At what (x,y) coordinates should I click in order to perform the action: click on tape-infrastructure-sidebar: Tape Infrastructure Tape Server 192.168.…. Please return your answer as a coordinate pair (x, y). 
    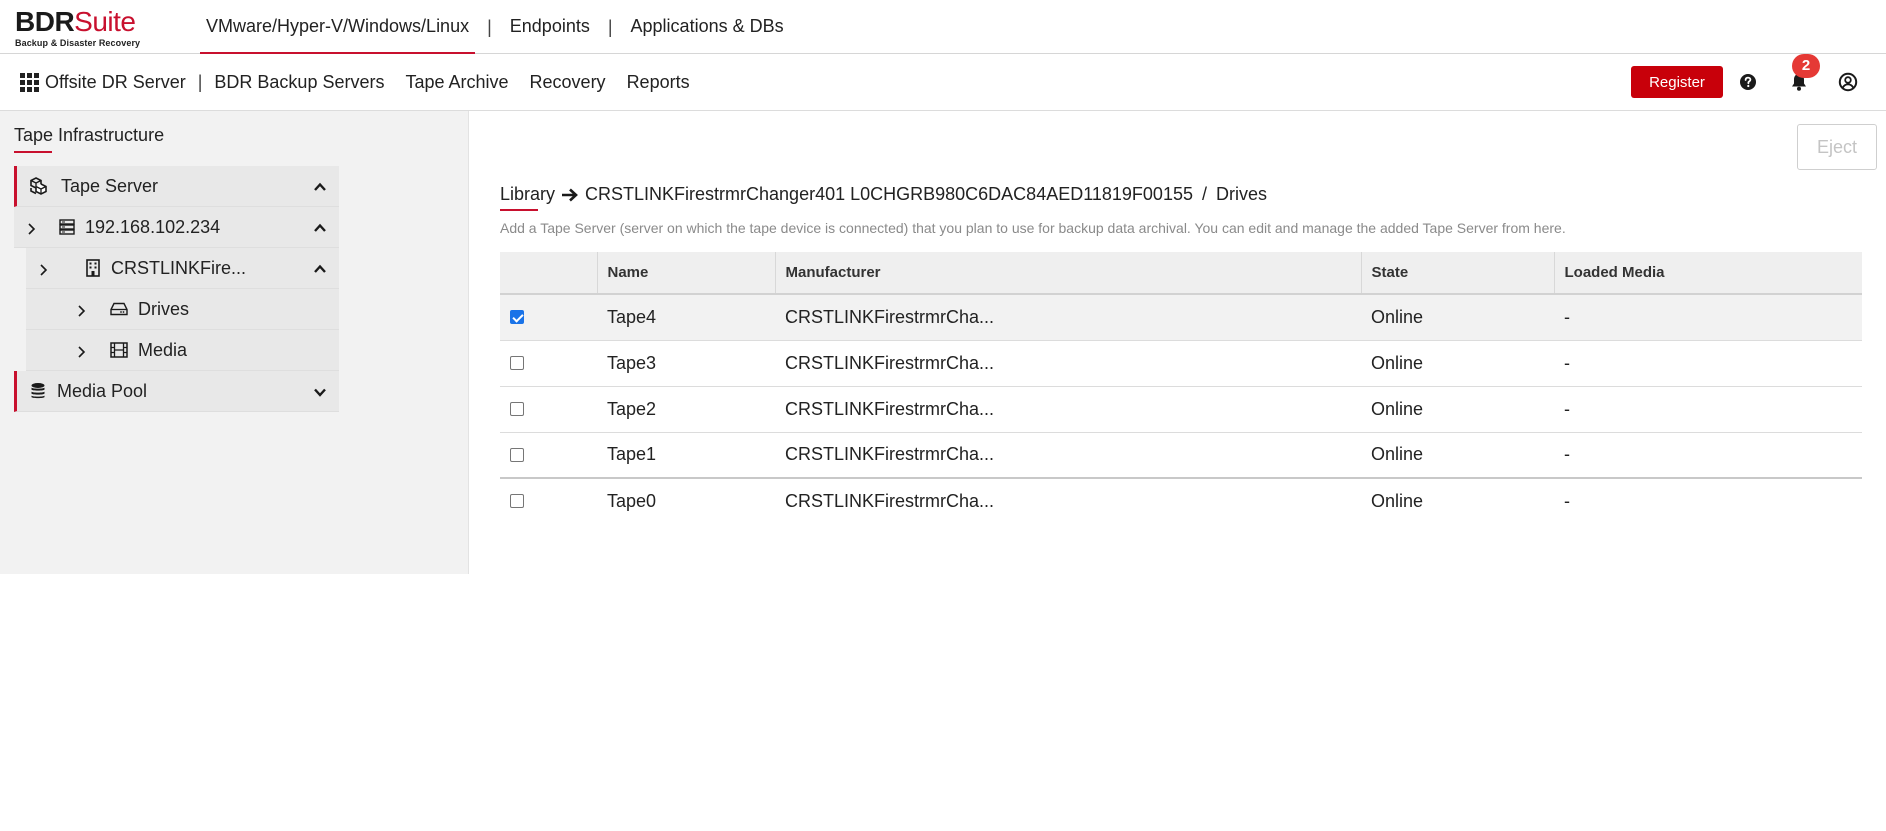
    Looking at the image, I should click on (234, 342).